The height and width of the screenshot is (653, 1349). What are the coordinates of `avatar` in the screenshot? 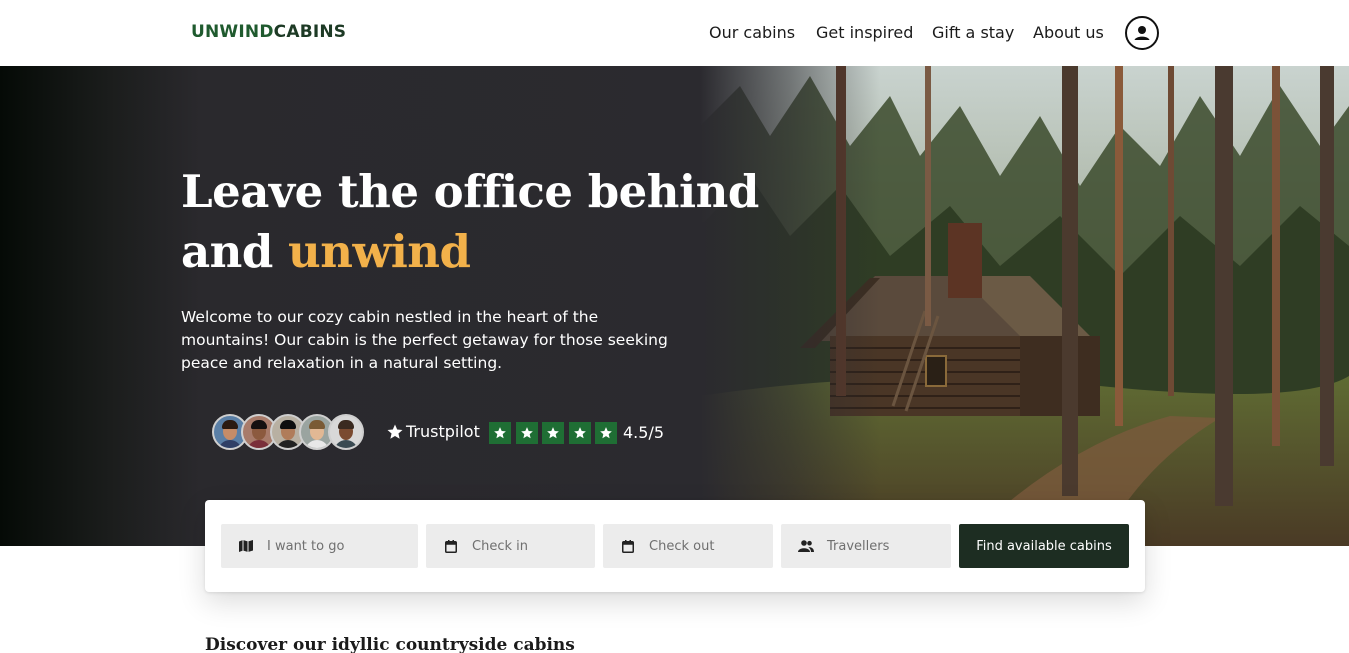 It's located at (346, 432).